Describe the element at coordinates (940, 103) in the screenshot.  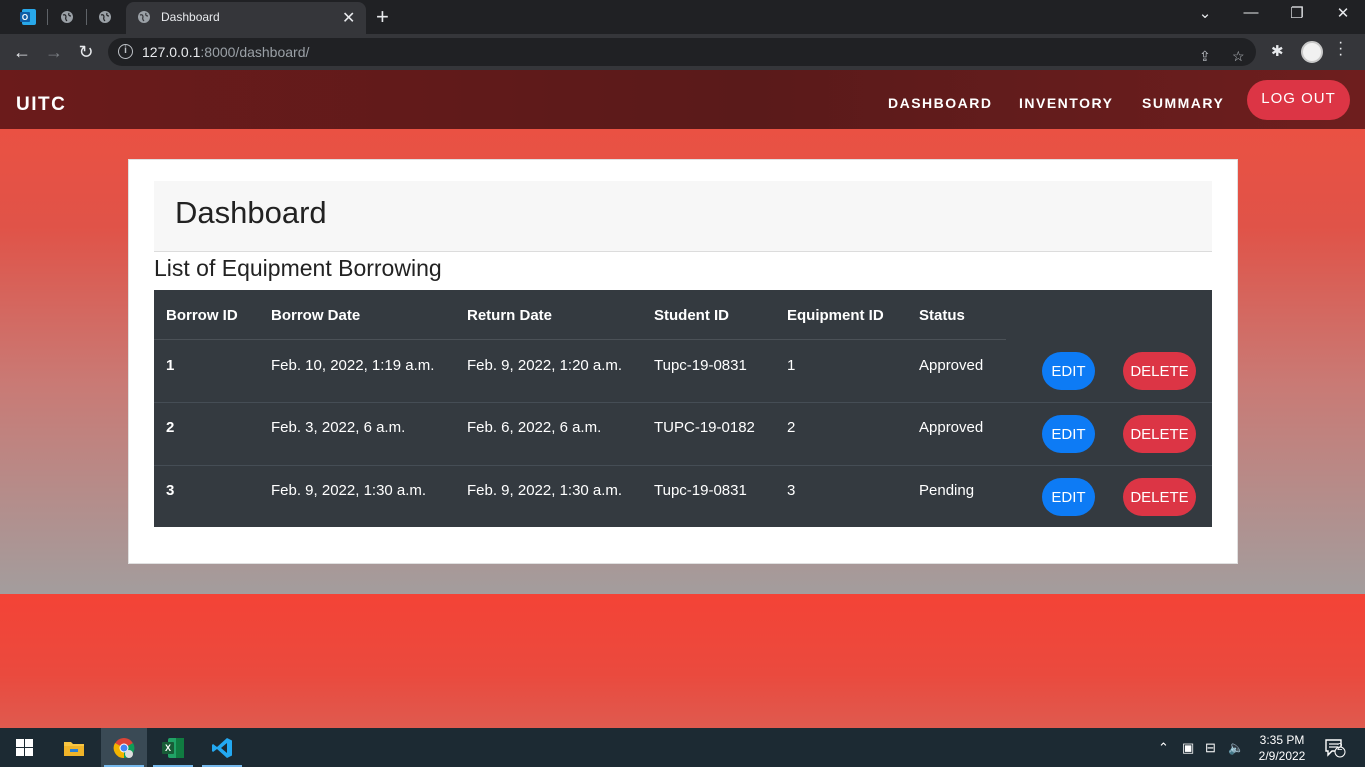
I see `nav-dashboard: DASHBOARD` at that location.